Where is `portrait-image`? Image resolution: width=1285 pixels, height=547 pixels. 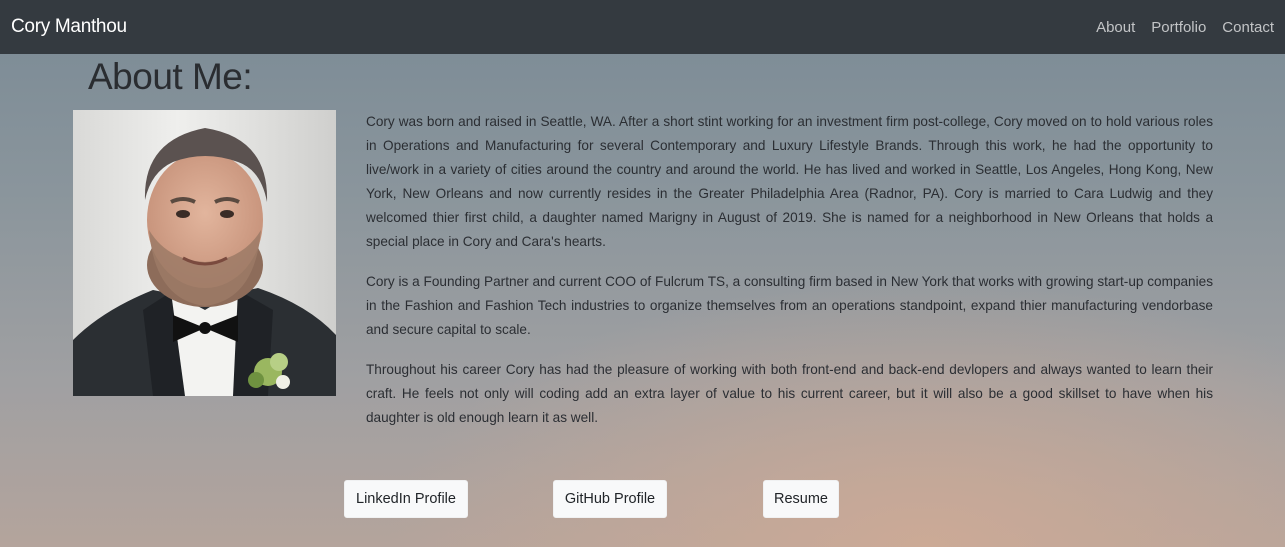
portrait-image is located at coordinates (204, 253).